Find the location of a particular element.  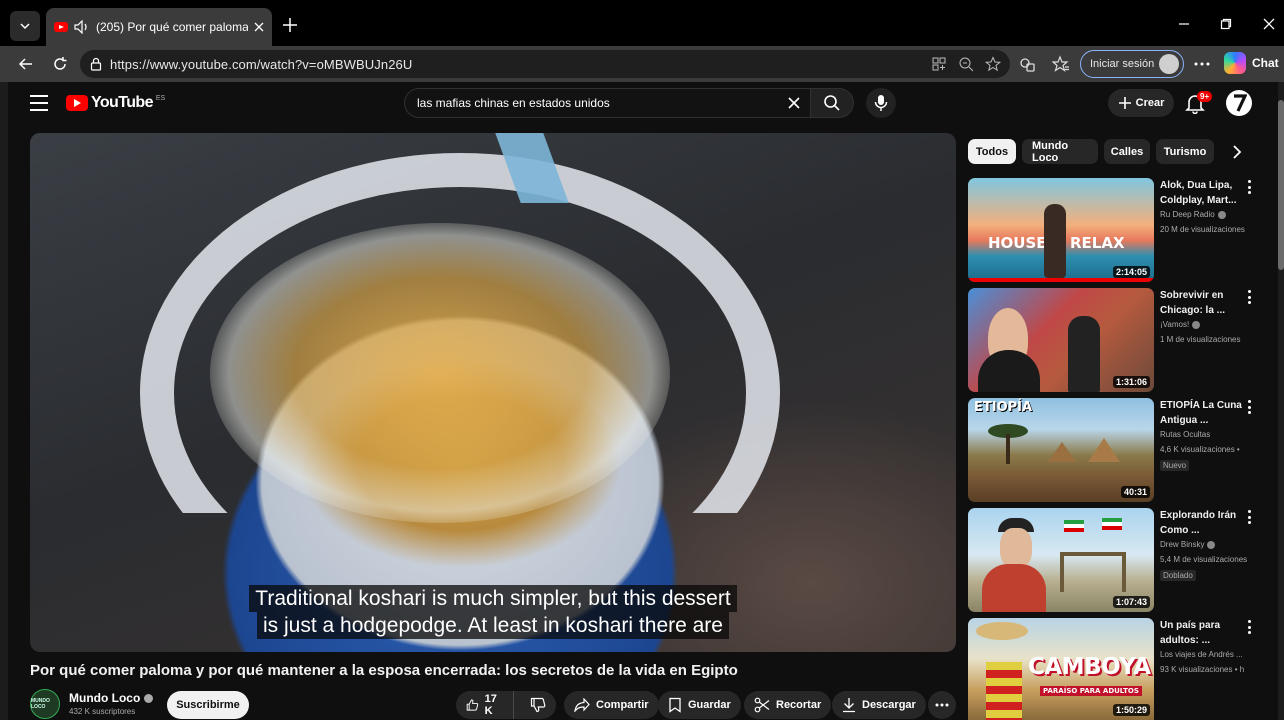

recommendation-channel: ¡Vamos! is located at coordinates (1180, 324).